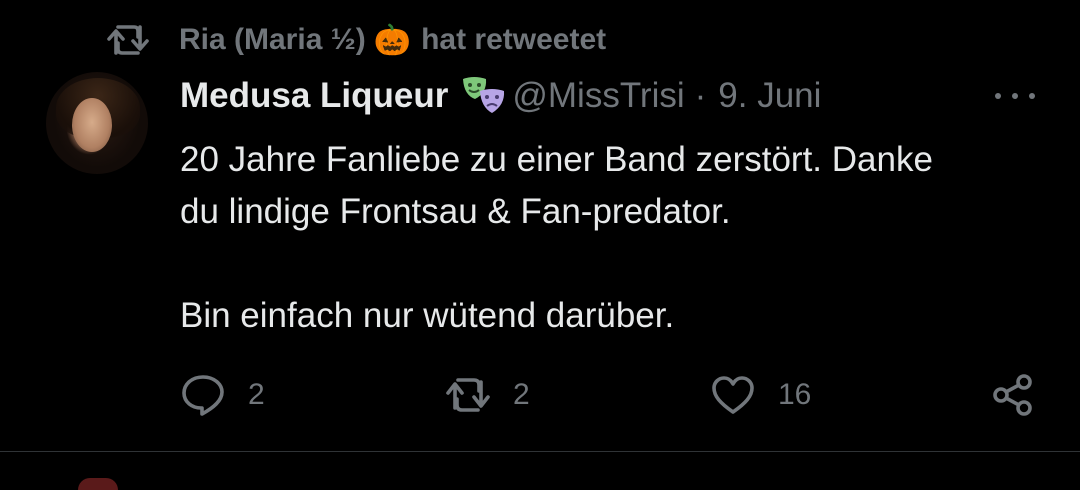 The height and width of the screenshot is (490, 1080). Describe the element at coordinates (733, 395) in the screenshot. I see `heart-icon` at that location.